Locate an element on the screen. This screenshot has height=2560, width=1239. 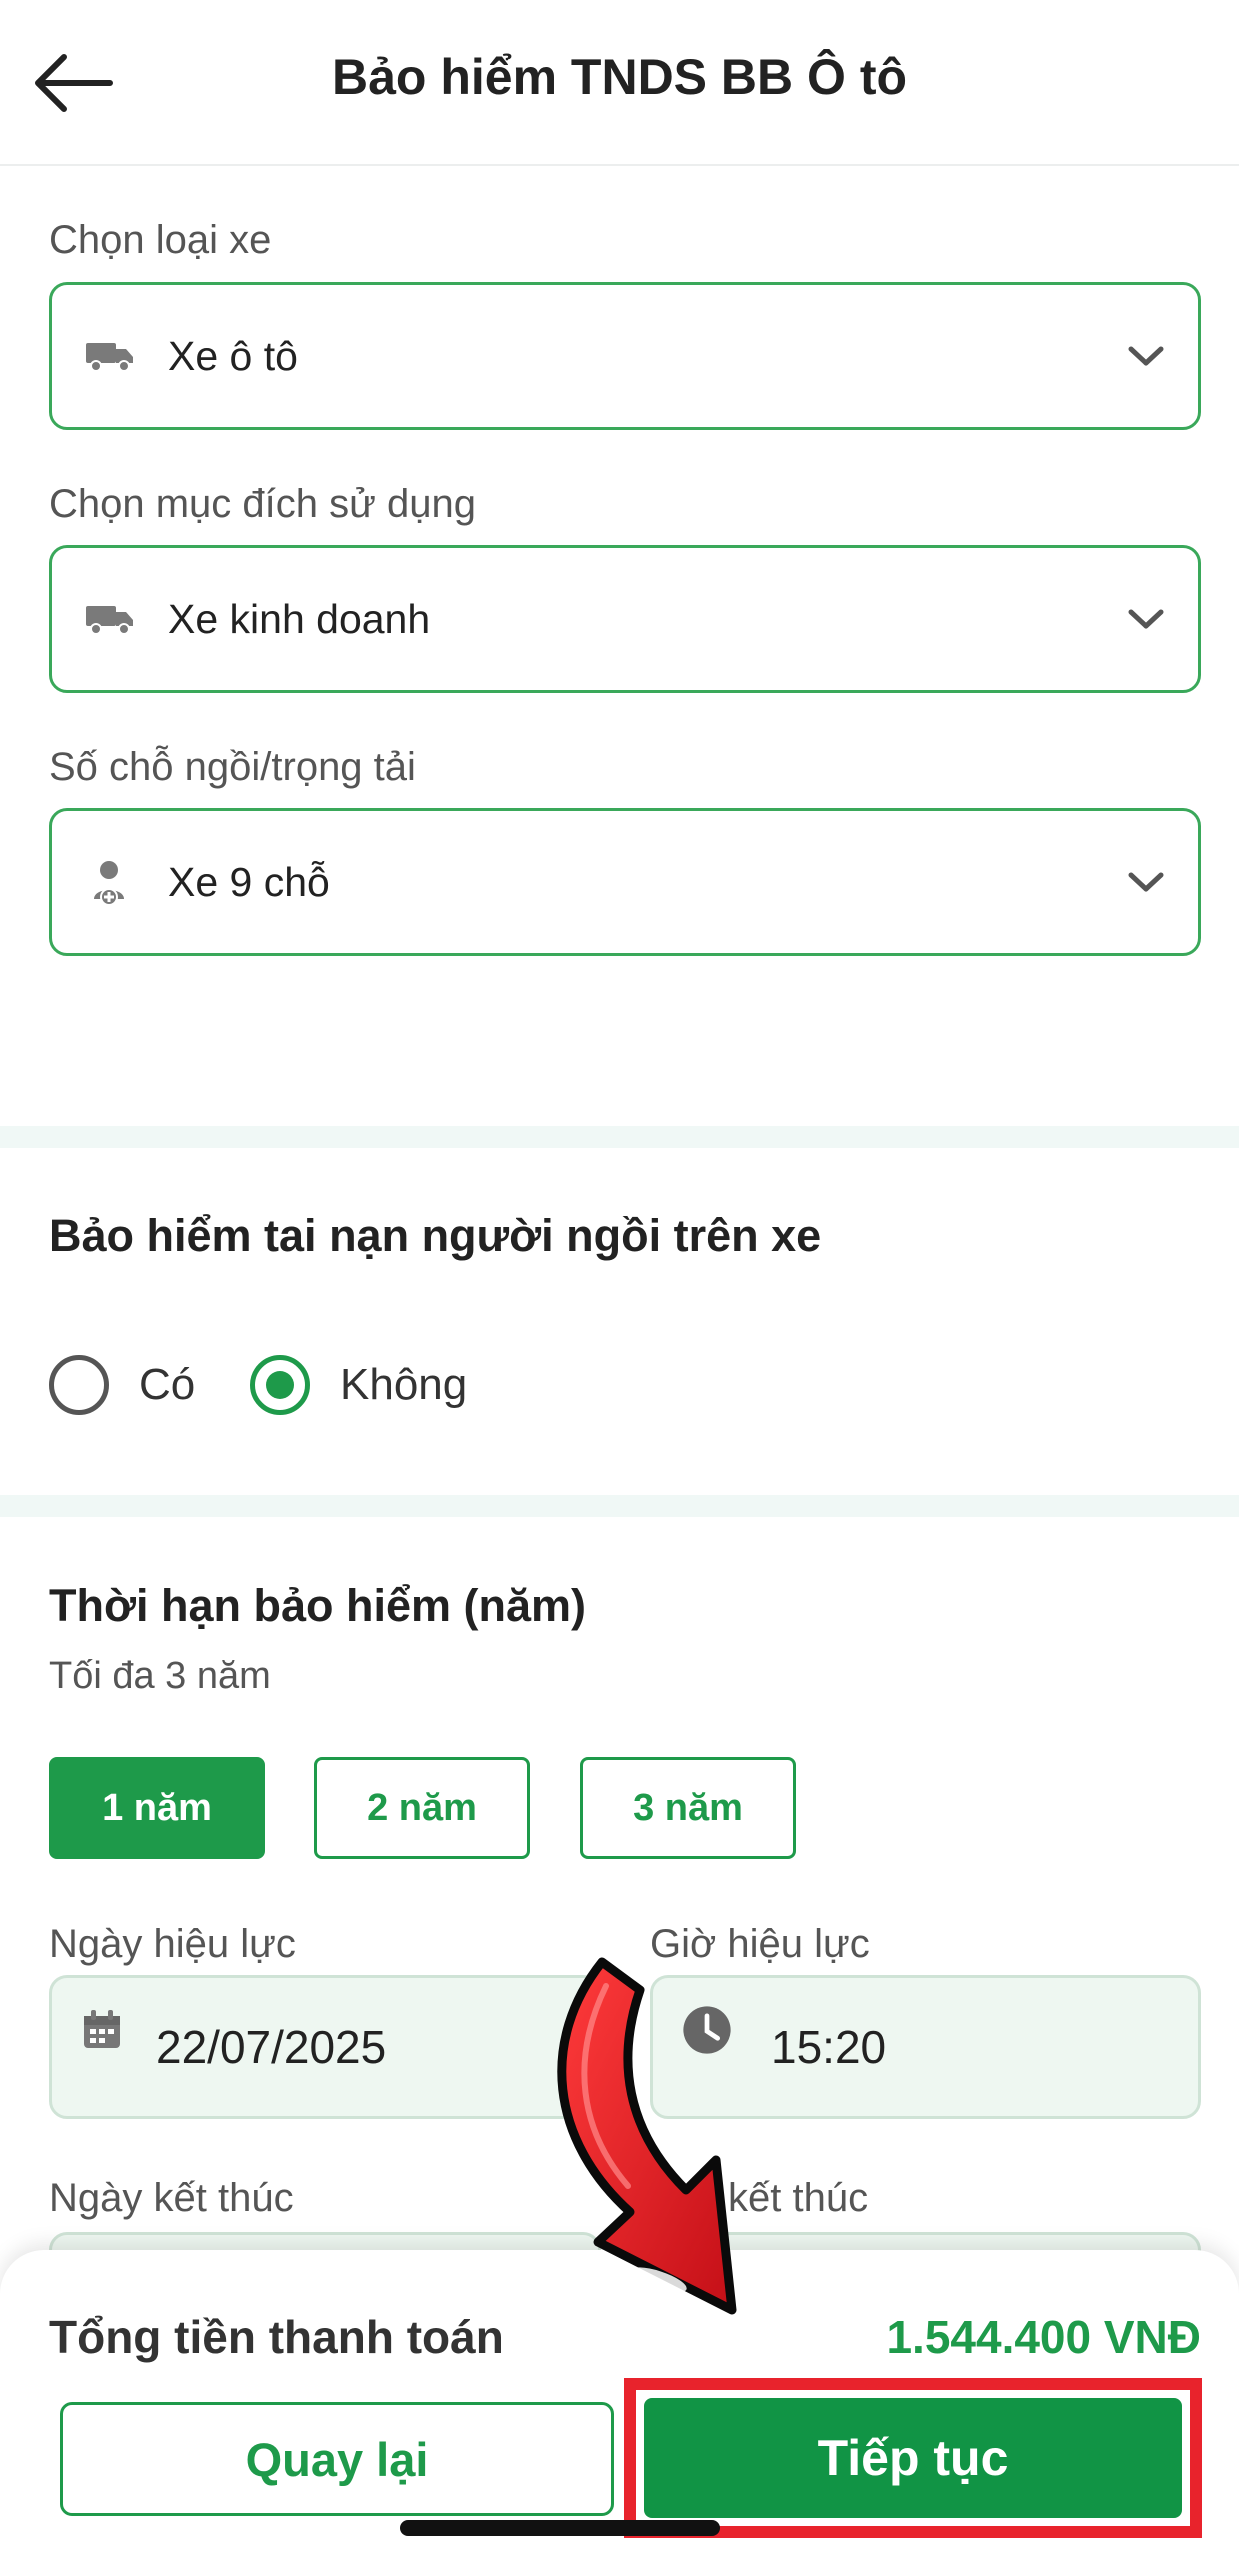
term-option-2-years: 2 năm is located at coordinates (422, 1808).